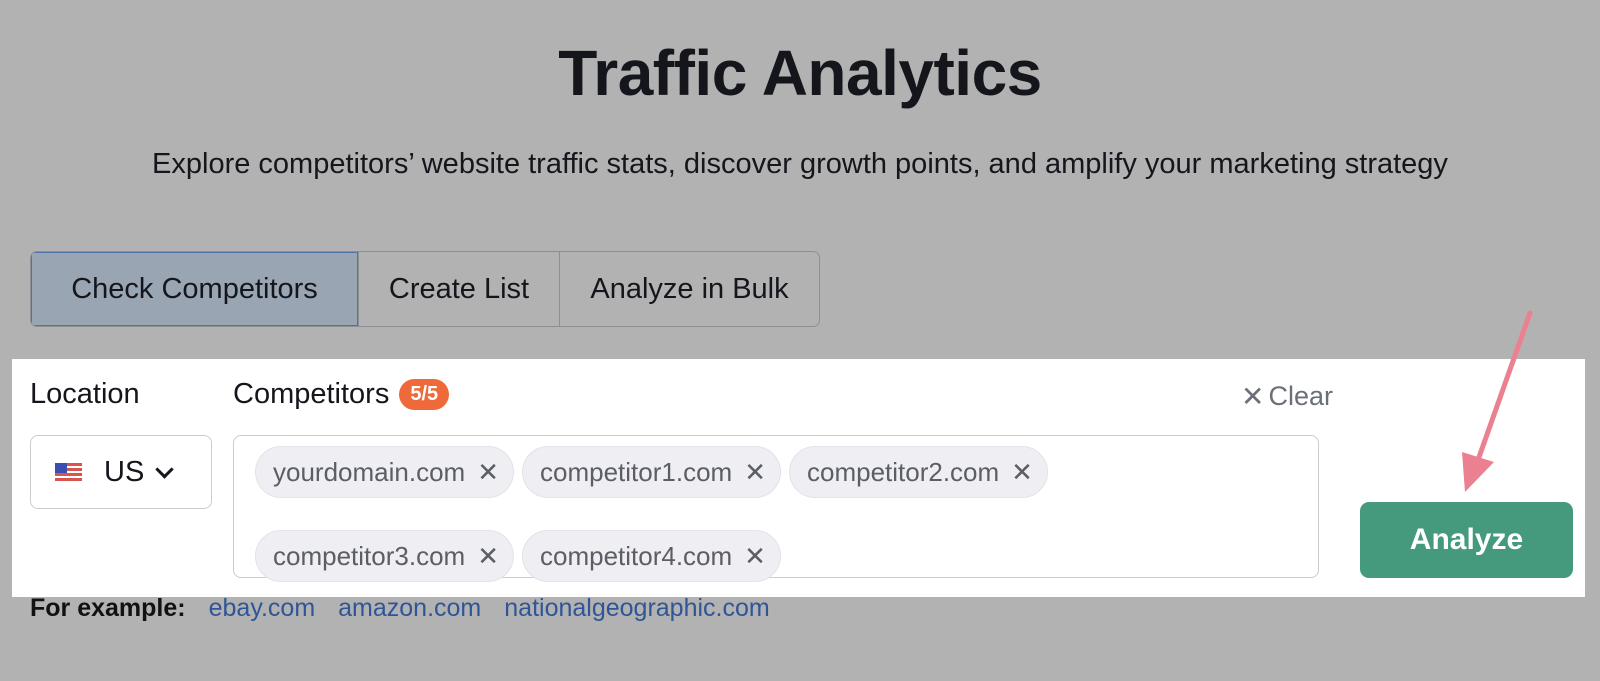 The image size is (1600, 681). I want to click on domain-chip: yourdomain.com ✕, so click(384, 472).